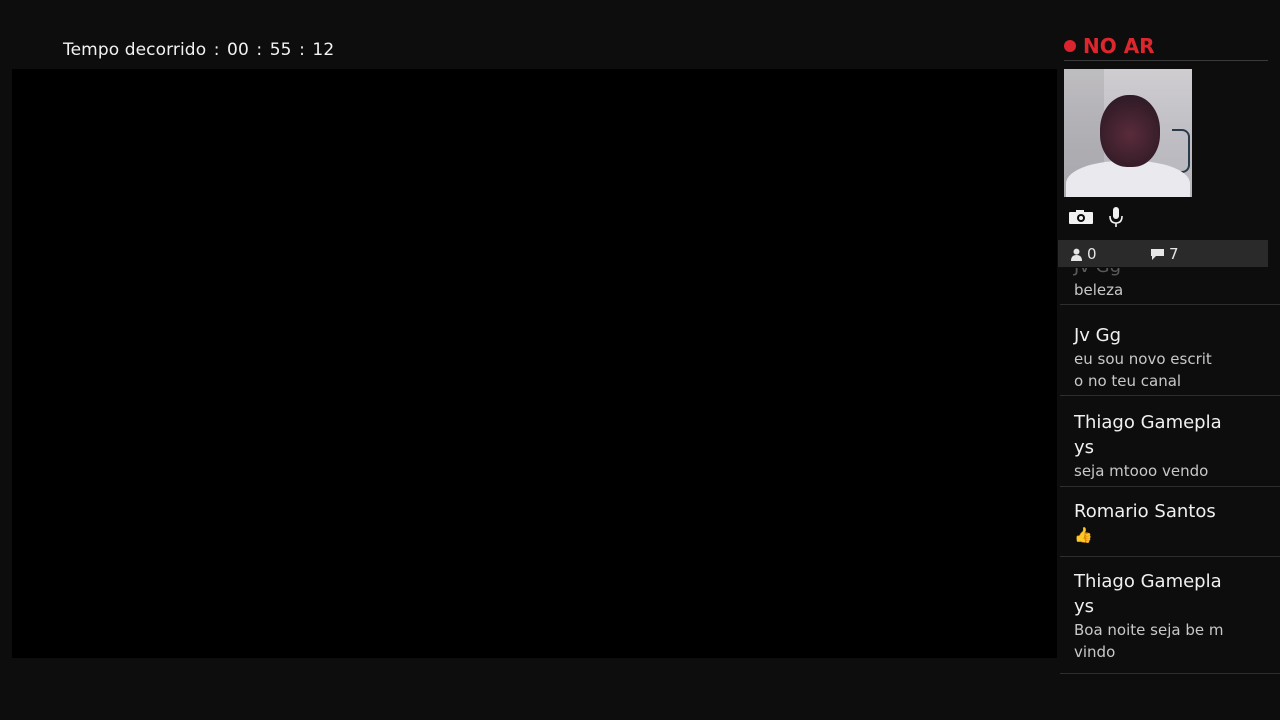  What do you see at coordinates (1128, 133) in the screenshot?
I see `camera-preview` at bounding box center [1128, 133].